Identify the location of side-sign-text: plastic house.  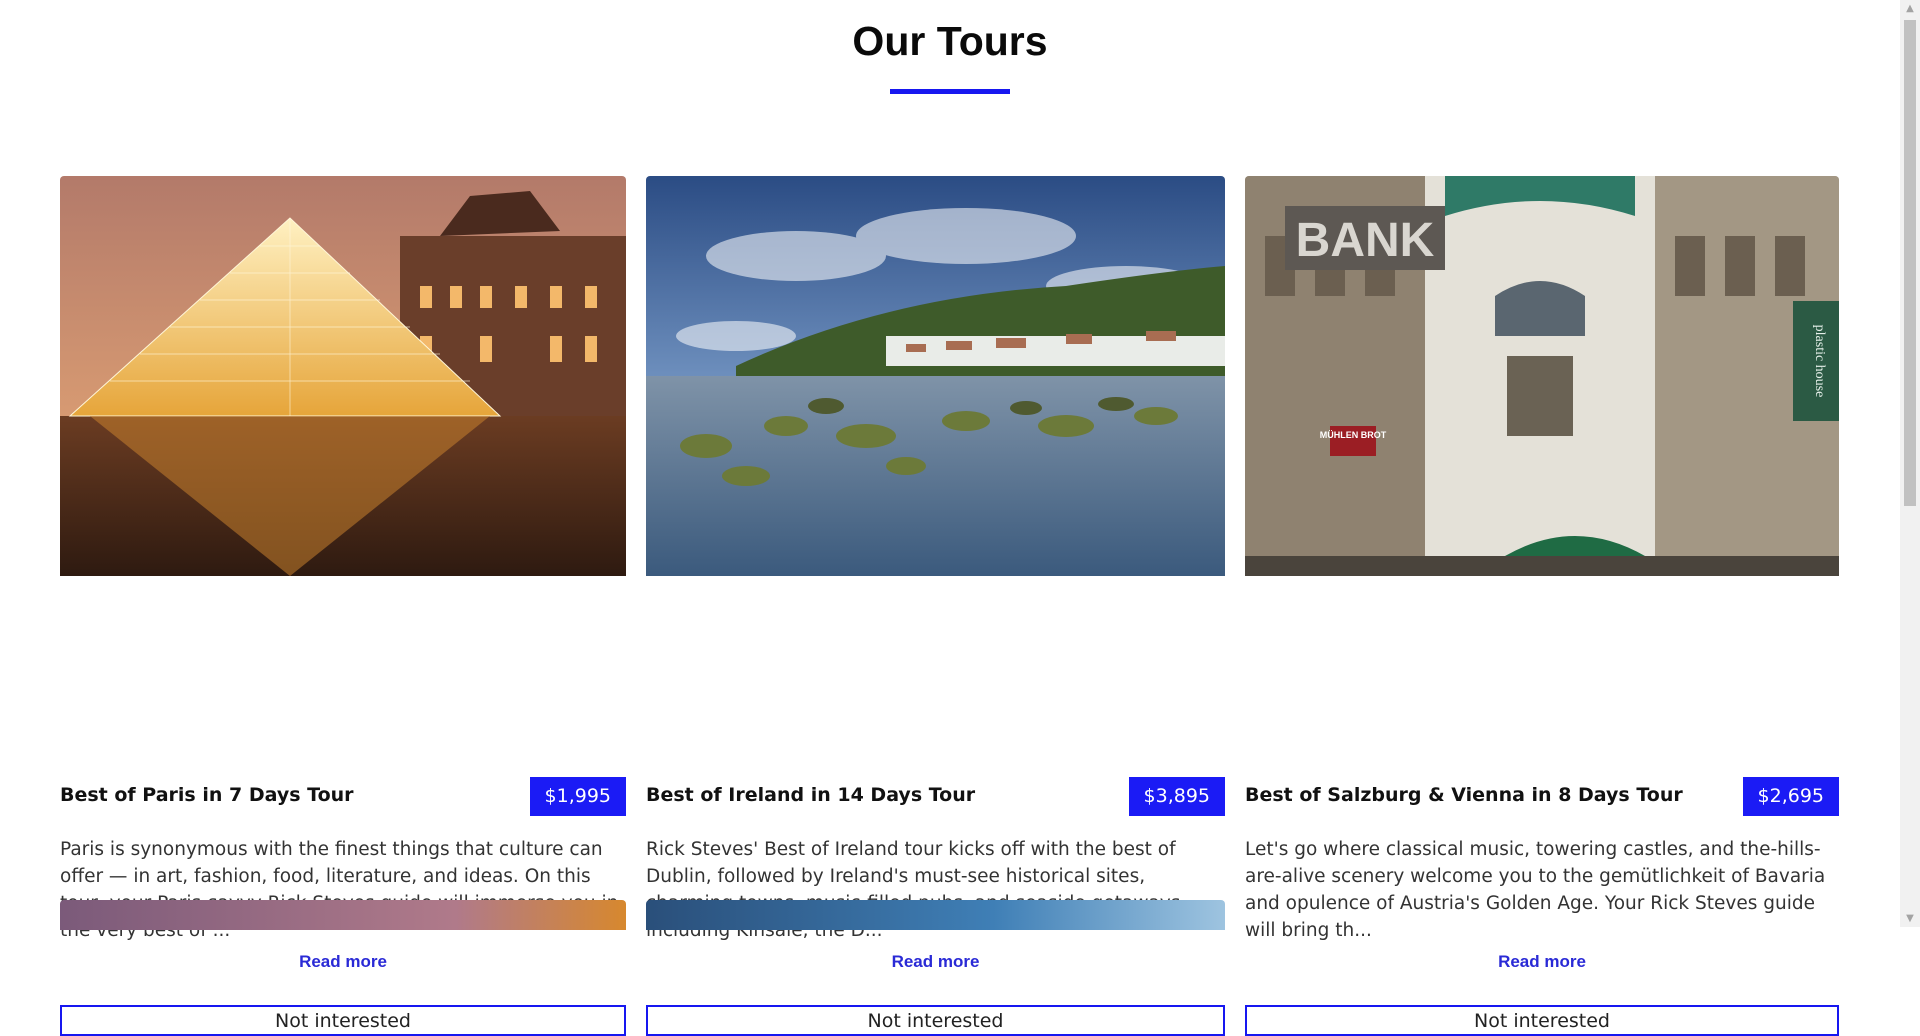
(1819, 361).